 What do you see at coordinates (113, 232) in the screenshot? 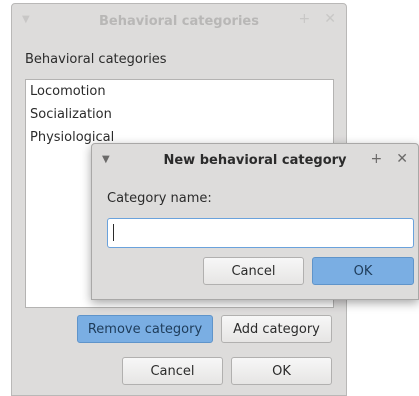
I see `text-caret` at bounding box center [113, 232].